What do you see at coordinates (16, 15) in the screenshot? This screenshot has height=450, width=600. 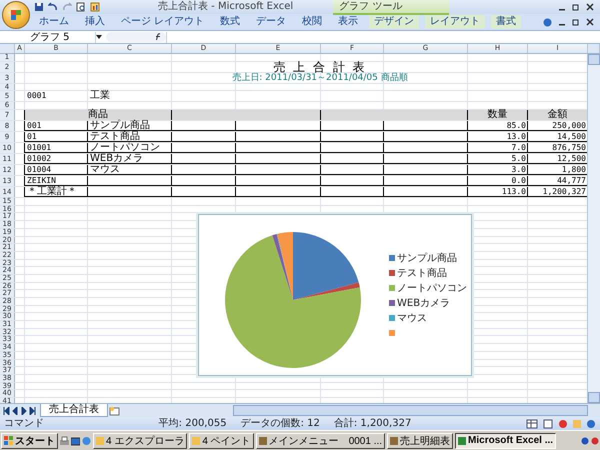 I see `office-logo-icon` at bounding box center [16, 15].